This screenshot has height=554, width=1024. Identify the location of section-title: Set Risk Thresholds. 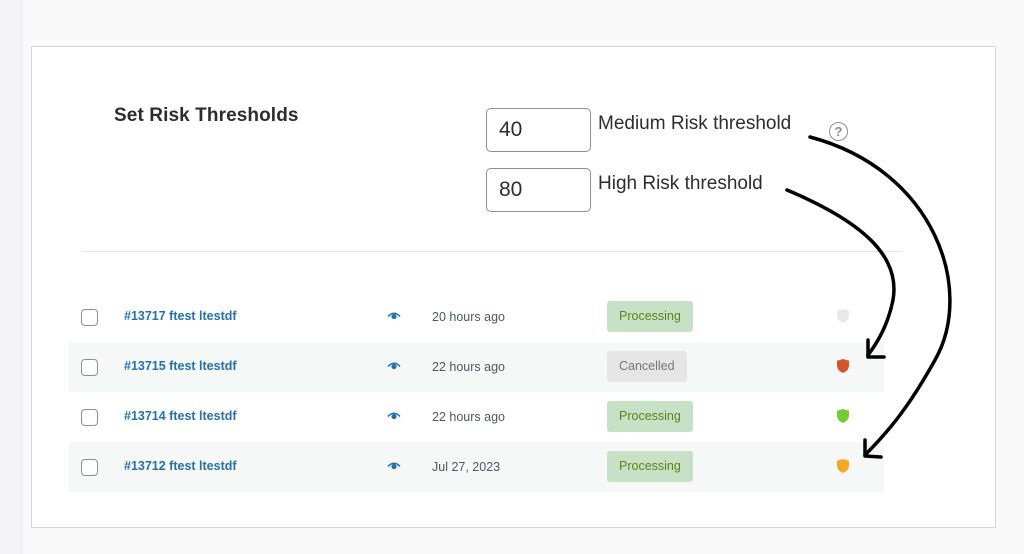
(206, 115).